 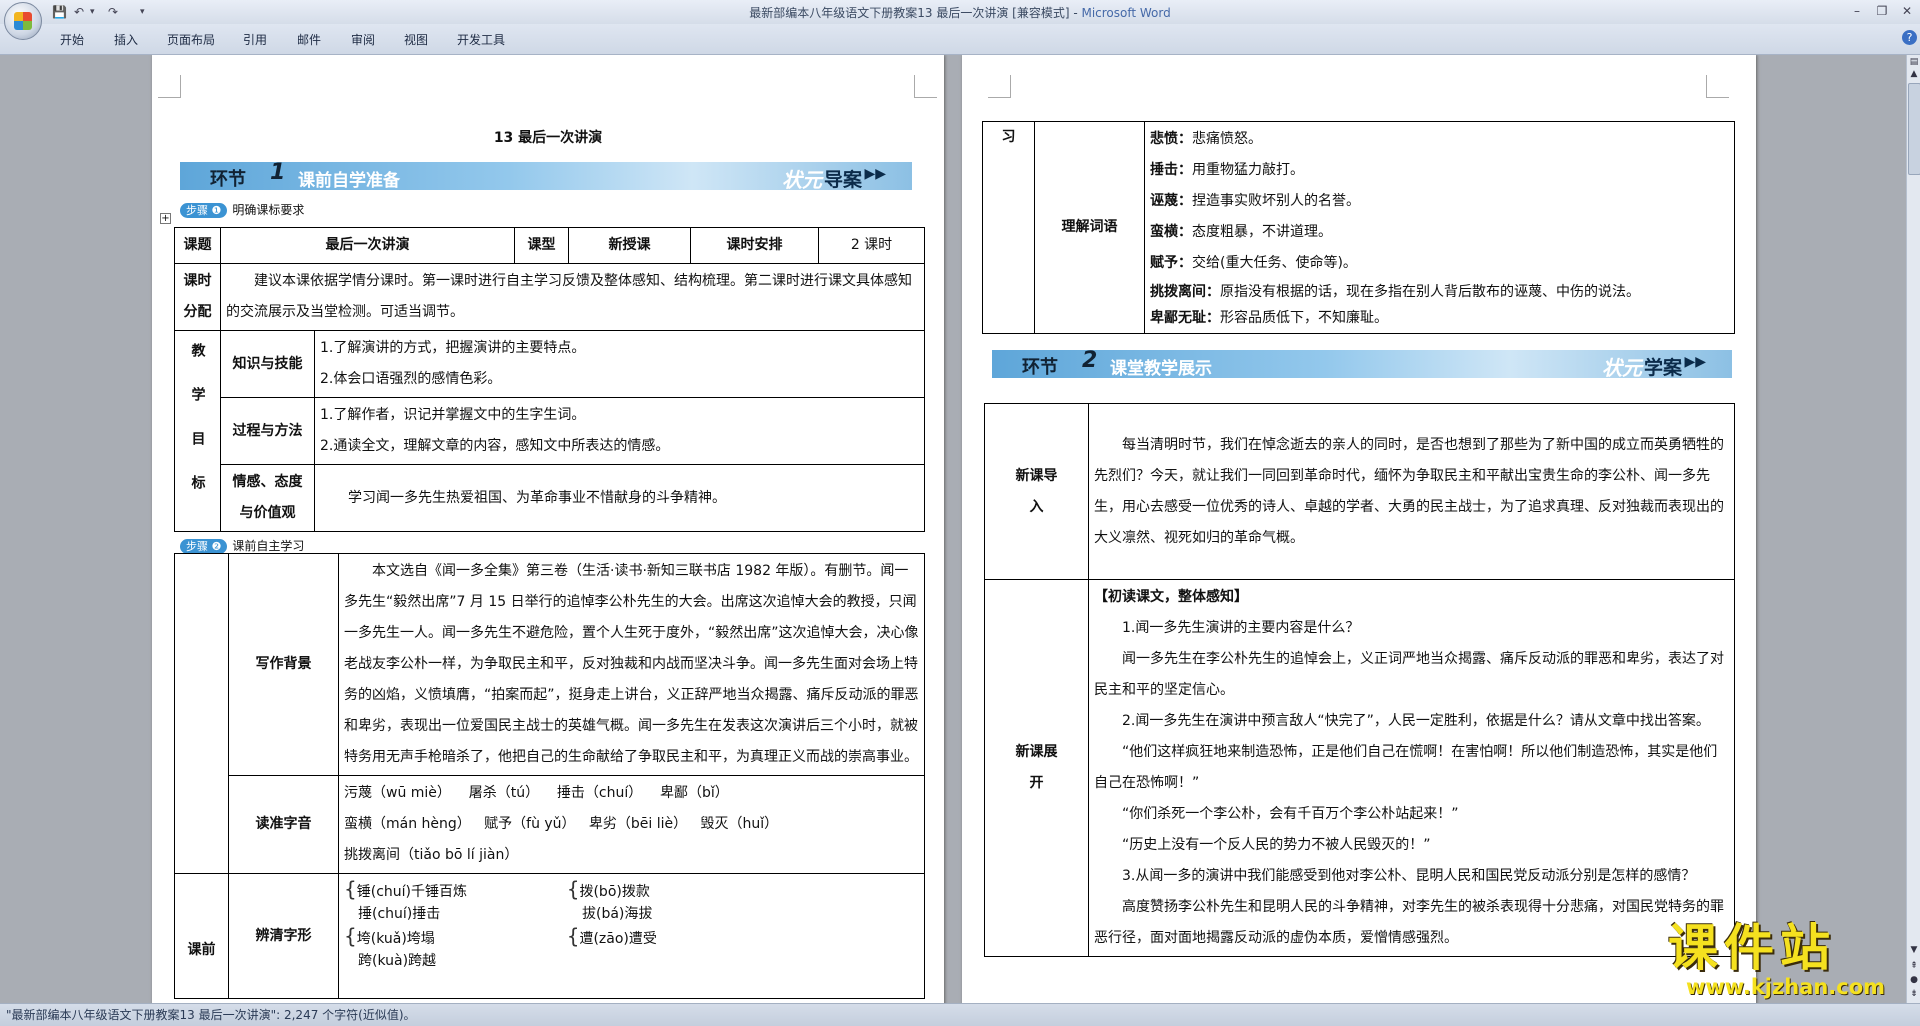 I want to click on zs-label: 知识与技能, so click(x=267, y=364).